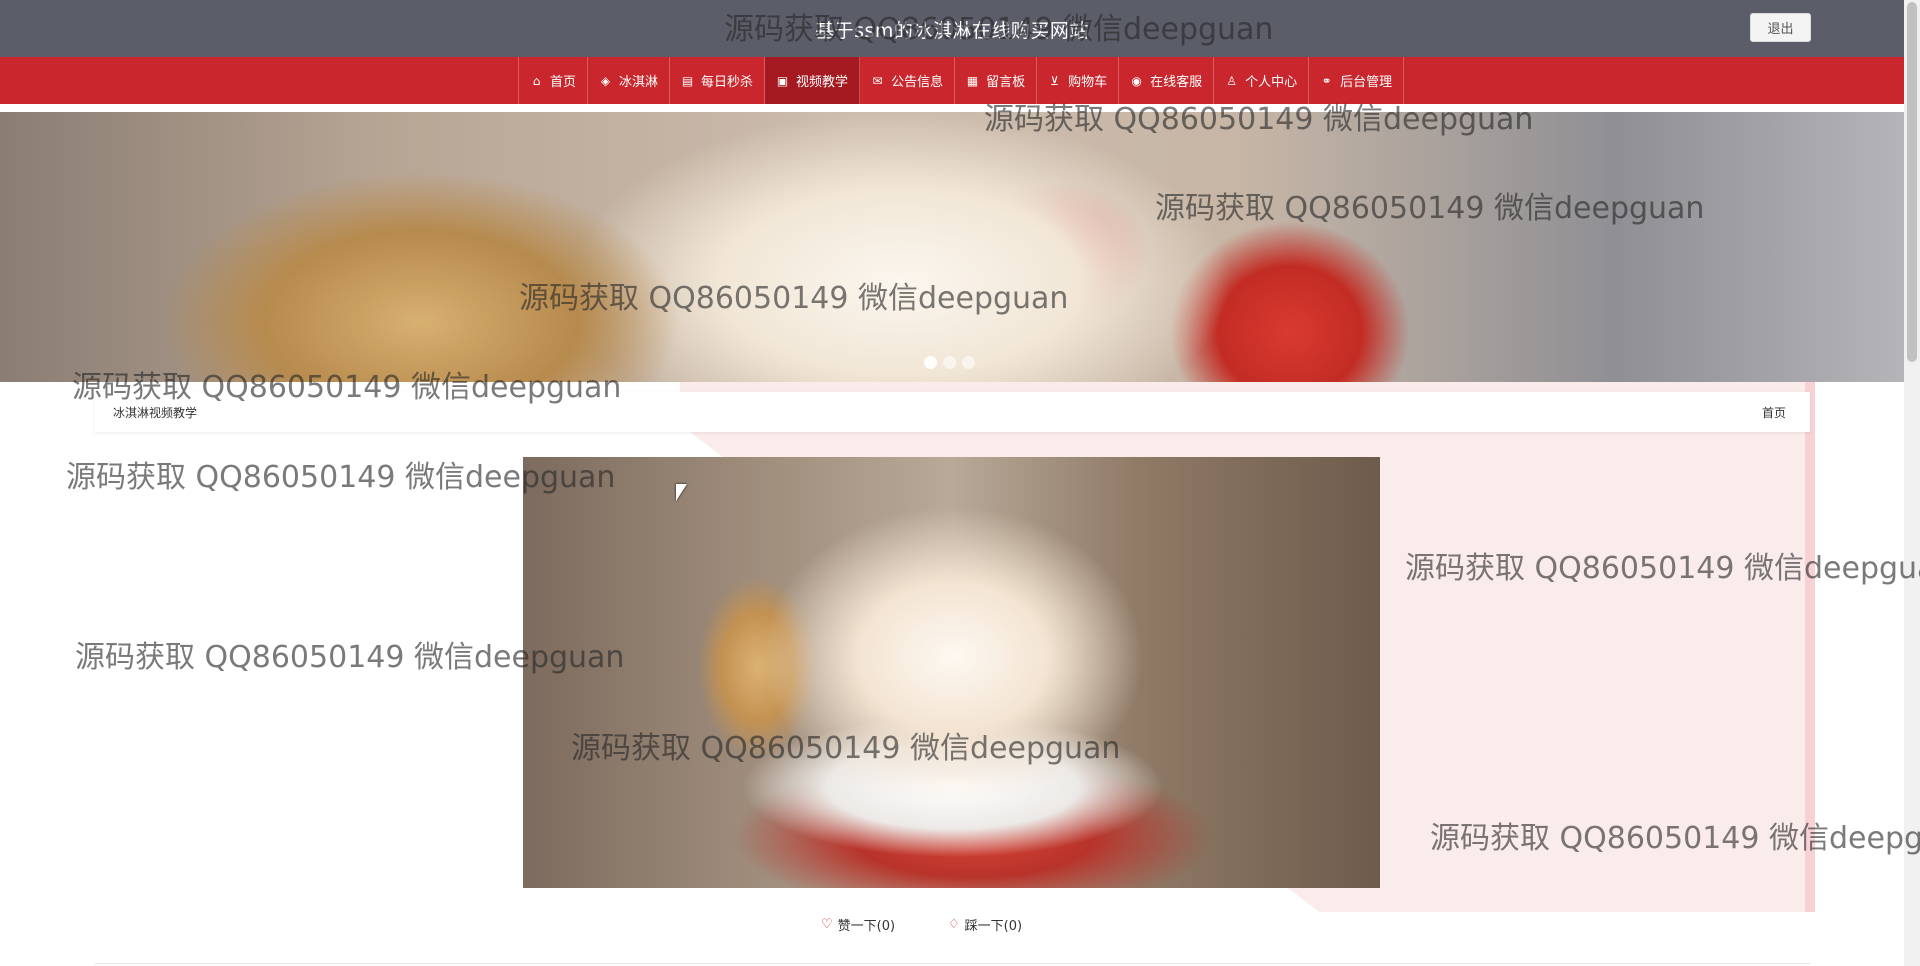 This screenshot has width=1920, height=966. I want to click on nav-item-label: 购物车, so click(1088, 82).